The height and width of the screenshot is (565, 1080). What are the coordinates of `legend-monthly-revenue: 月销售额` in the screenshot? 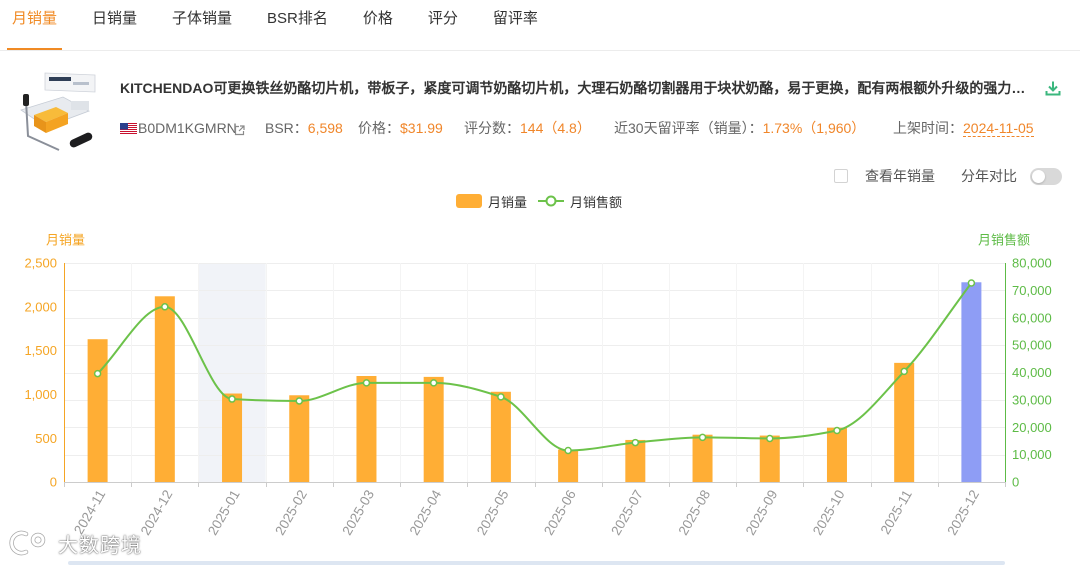 It's located at (580, 201).